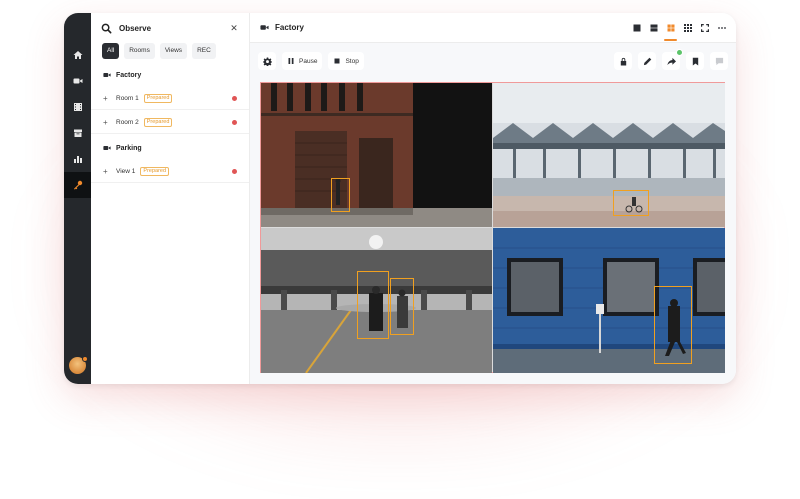 This screenshot has height=499, width=800. I want to click on stop-button: Stop, so click(346, 61).